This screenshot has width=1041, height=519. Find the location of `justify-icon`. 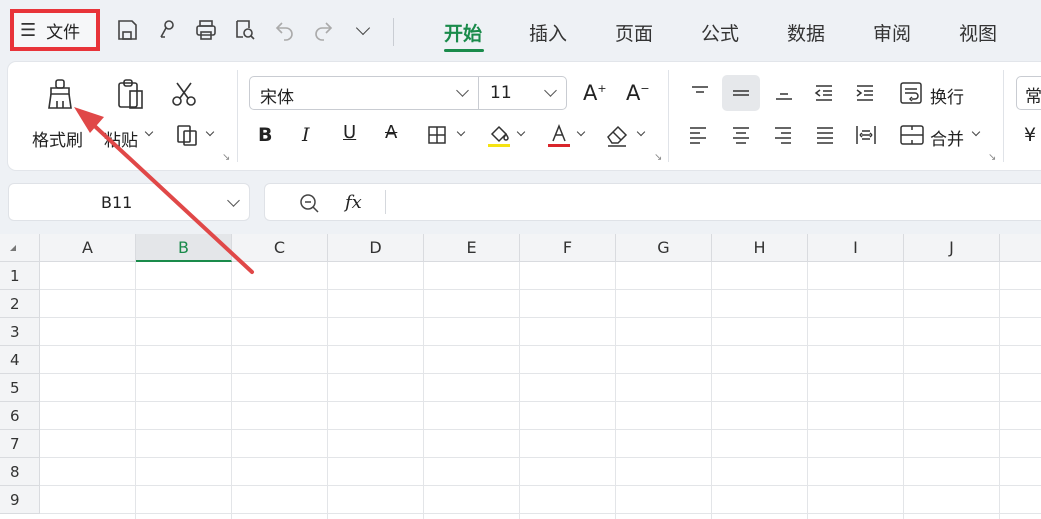

justify-icon is located at coordinates (825, 135).